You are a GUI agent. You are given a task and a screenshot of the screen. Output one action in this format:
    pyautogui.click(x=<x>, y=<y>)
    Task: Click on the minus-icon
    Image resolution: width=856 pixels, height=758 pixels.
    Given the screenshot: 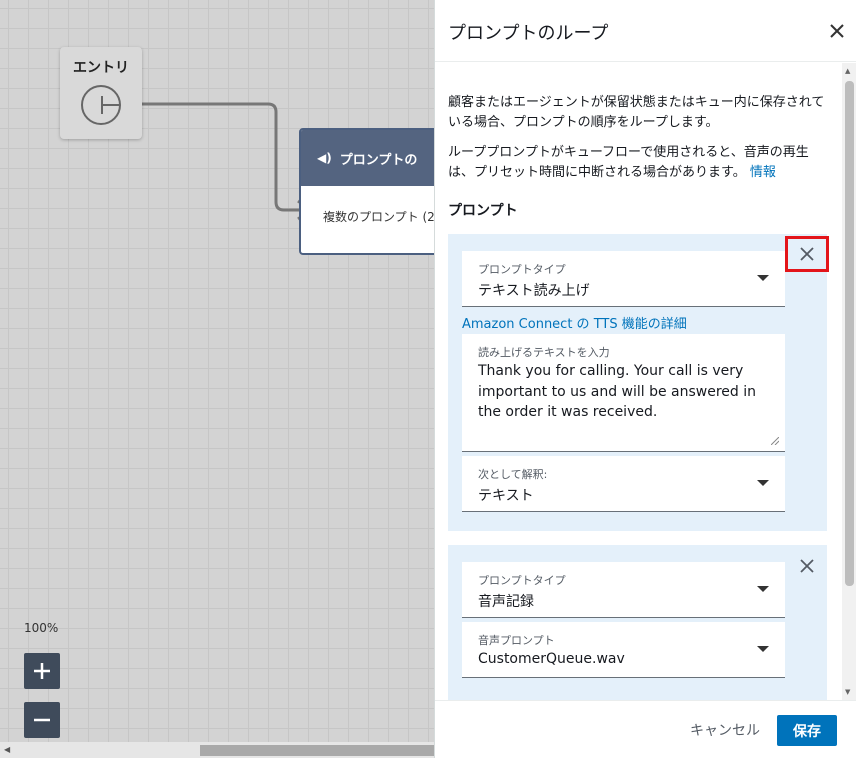 What is the action you would take?
    pyautogui.click(x=42, y=720)
    